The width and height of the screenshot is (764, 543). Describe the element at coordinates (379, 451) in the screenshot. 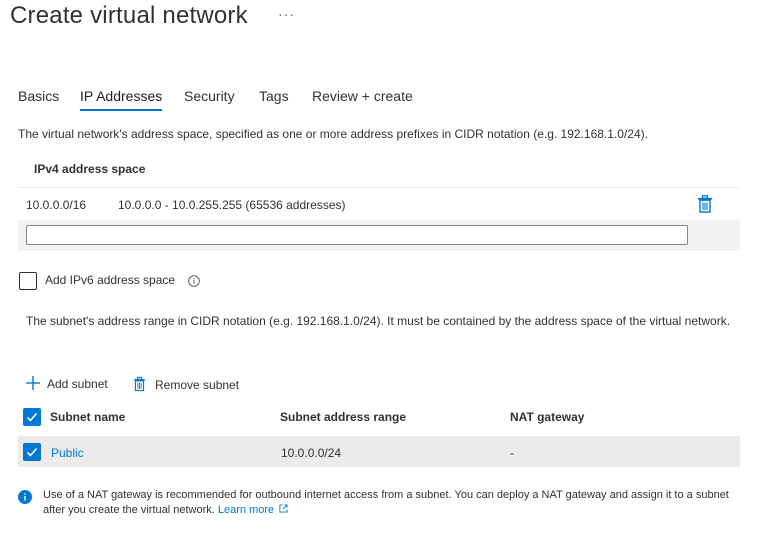

I see `table-row` at that location.